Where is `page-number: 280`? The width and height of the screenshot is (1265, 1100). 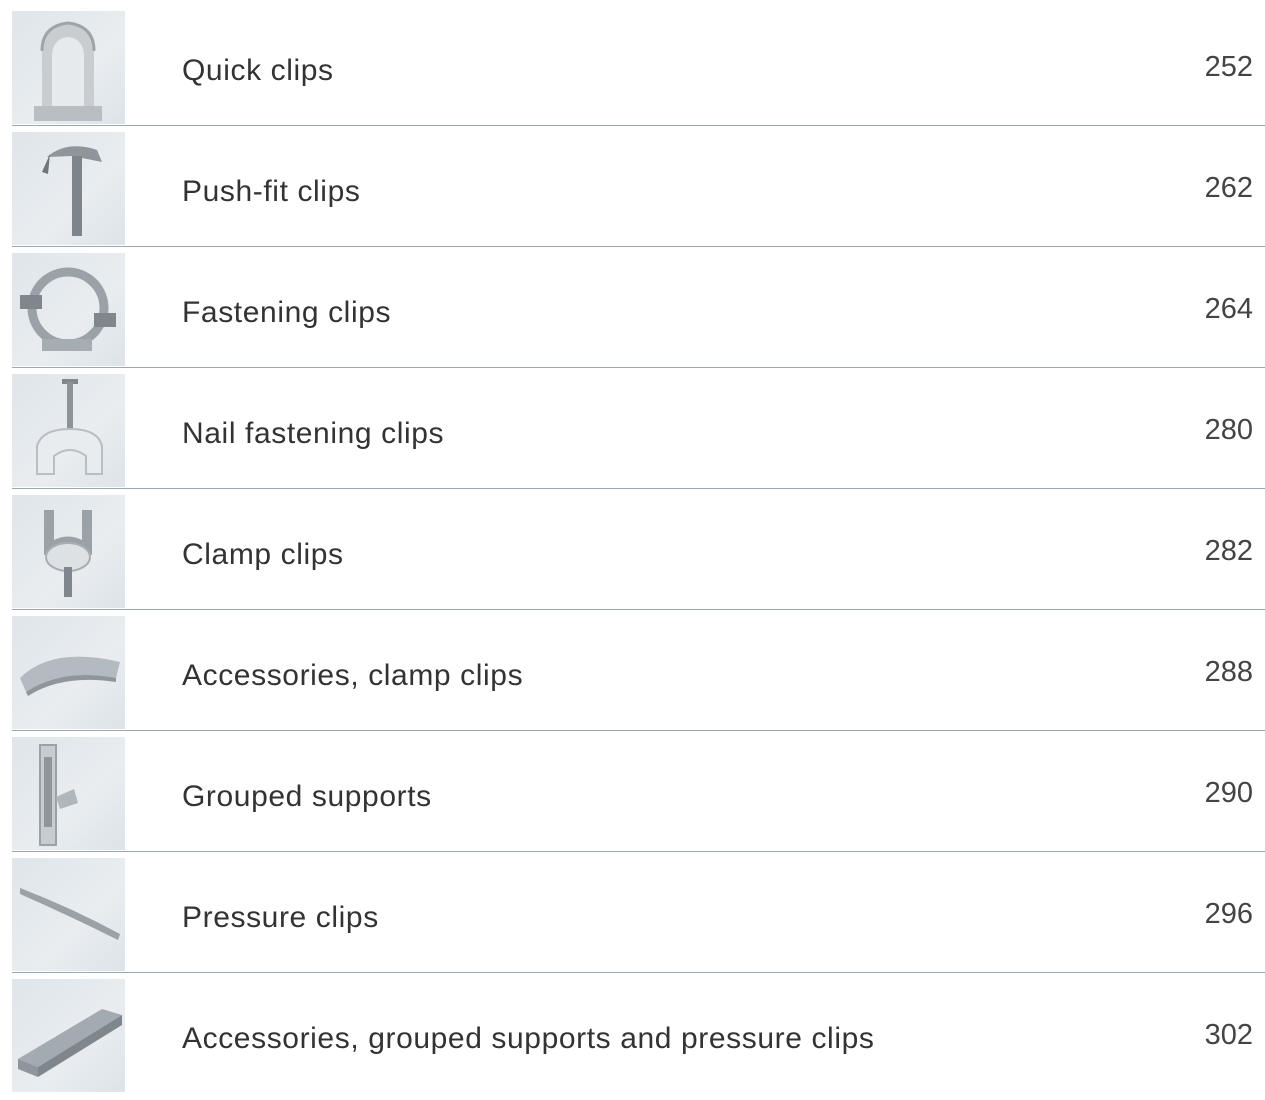 page-number: 280 is located at coordinates (1228, 430).